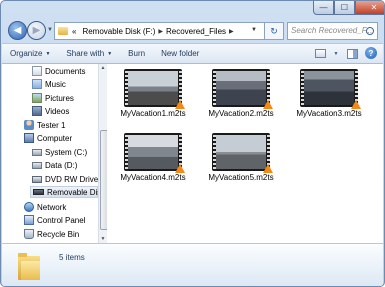 This screenshot has height=287, width=385. I want to click on organize-label: Organize, so click(26, 53).